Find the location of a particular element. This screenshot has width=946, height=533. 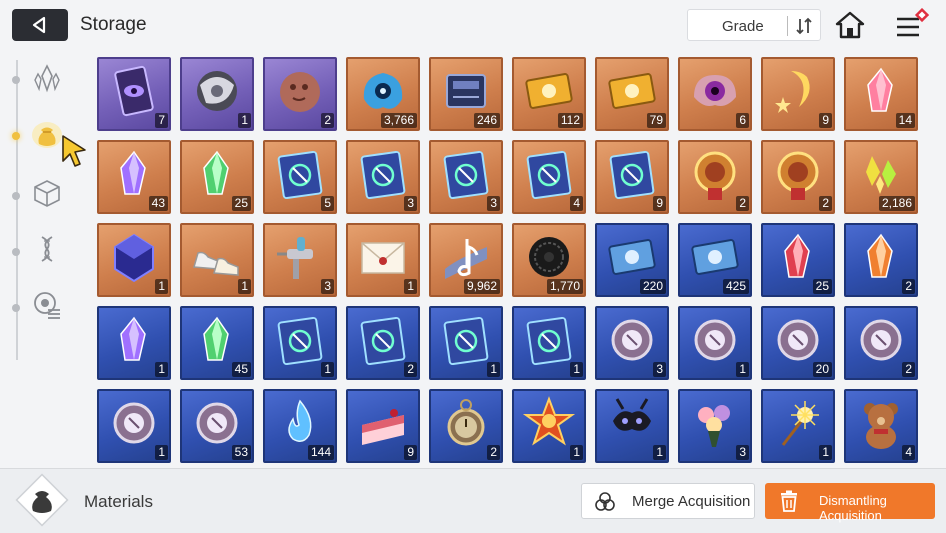

item-quantity: 9 is located at coordinates (410, 452).